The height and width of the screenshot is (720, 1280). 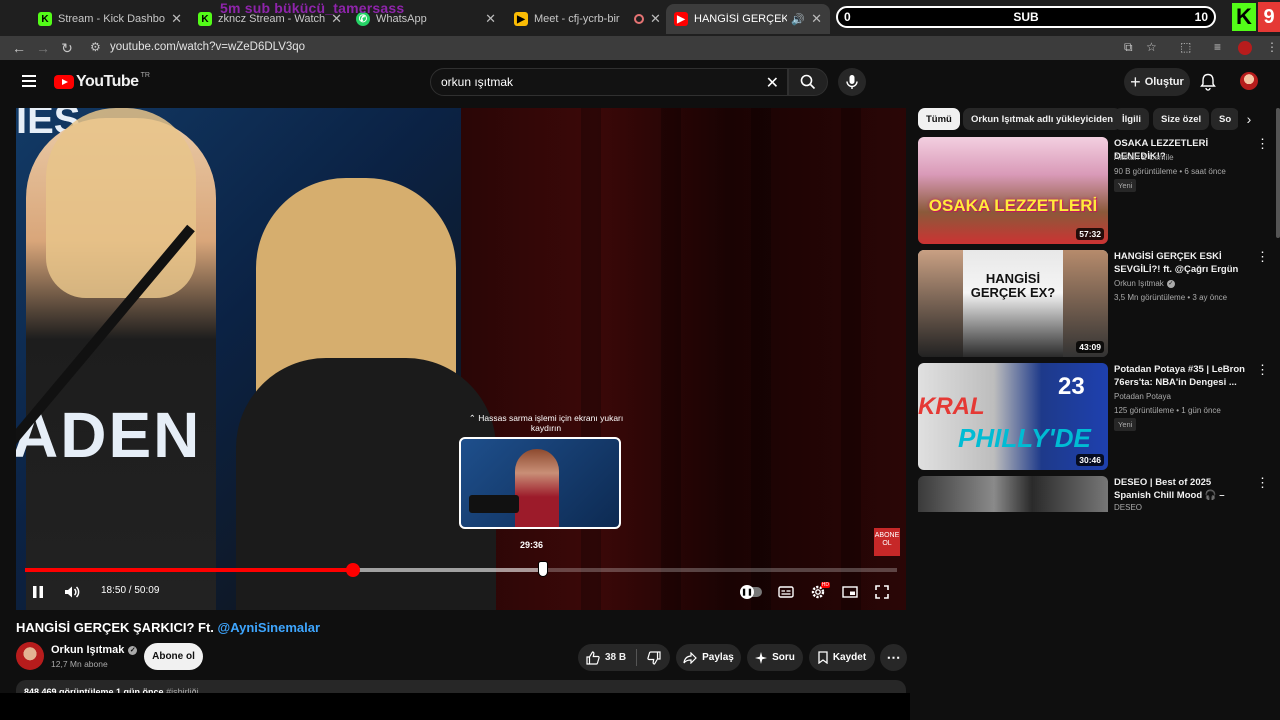 What do you see at coordinates (1125, 185) in the screenshot?
I see `new-badge: Yeni` at bounding box center [1125, 185].